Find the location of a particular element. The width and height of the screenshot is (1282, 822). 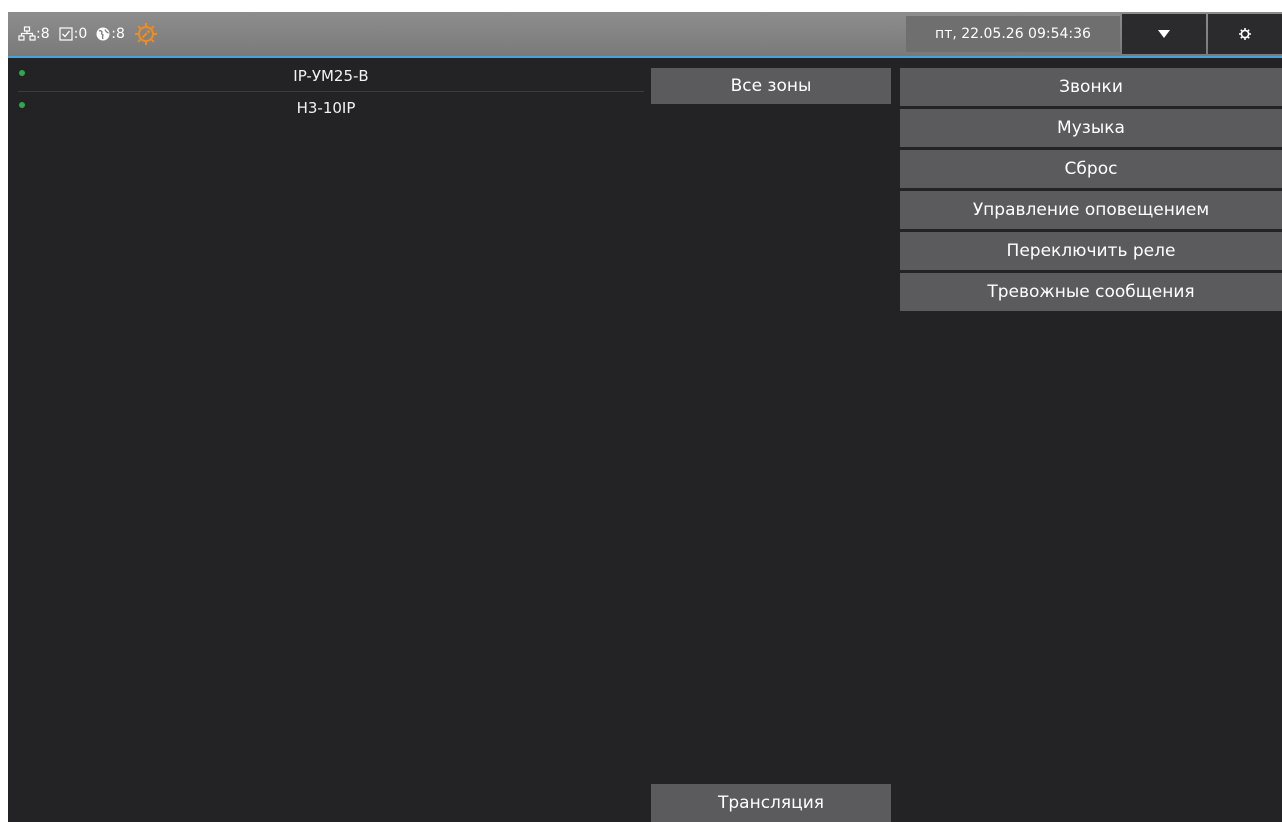

switch-relay-button: Переключить реле is located at coordinates (1091, 251).